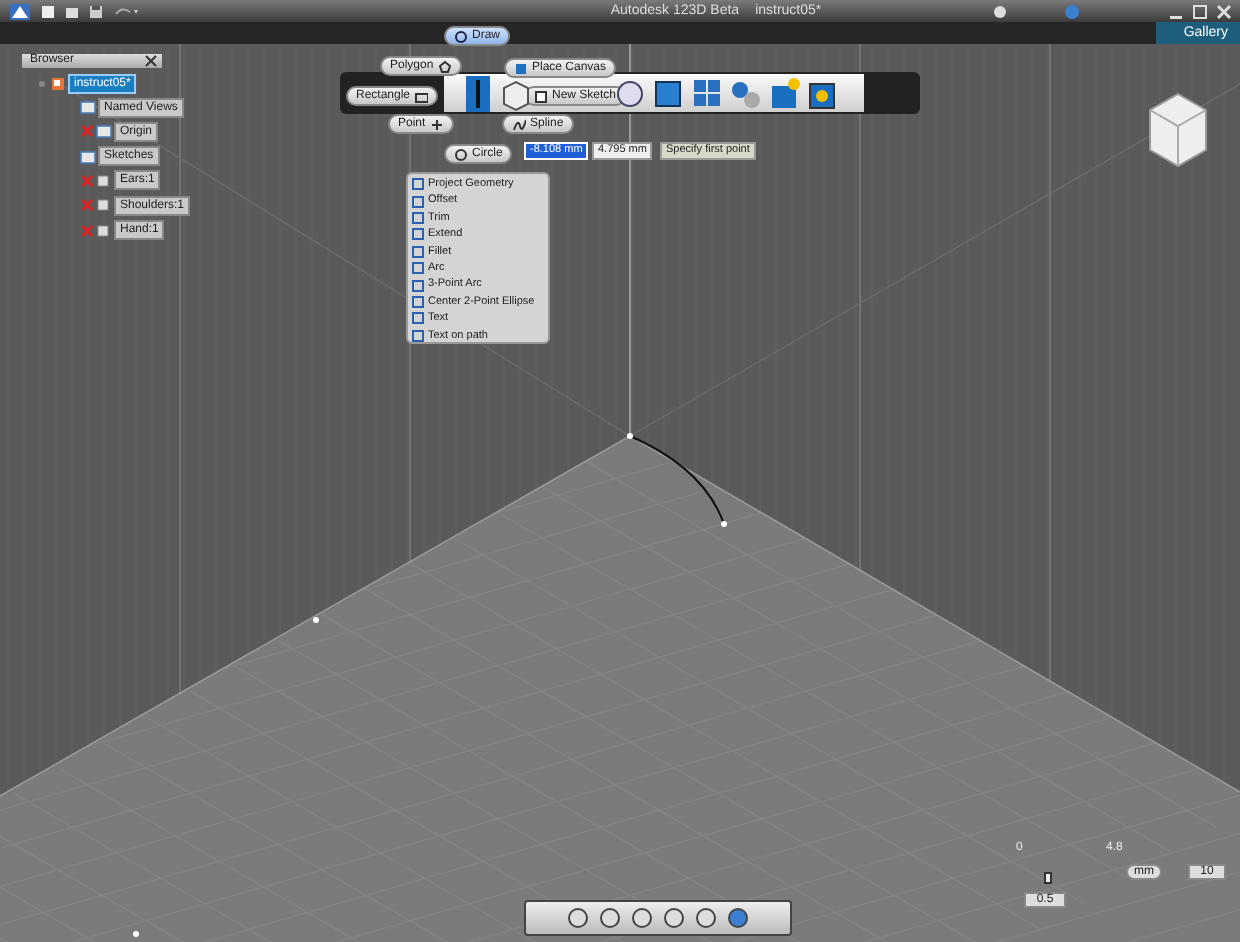 The image size is (1240, 942). What do you see at coordinates (72, 11) in the screenshot?
I see `folder-icon` at bounding box center [72, 11].